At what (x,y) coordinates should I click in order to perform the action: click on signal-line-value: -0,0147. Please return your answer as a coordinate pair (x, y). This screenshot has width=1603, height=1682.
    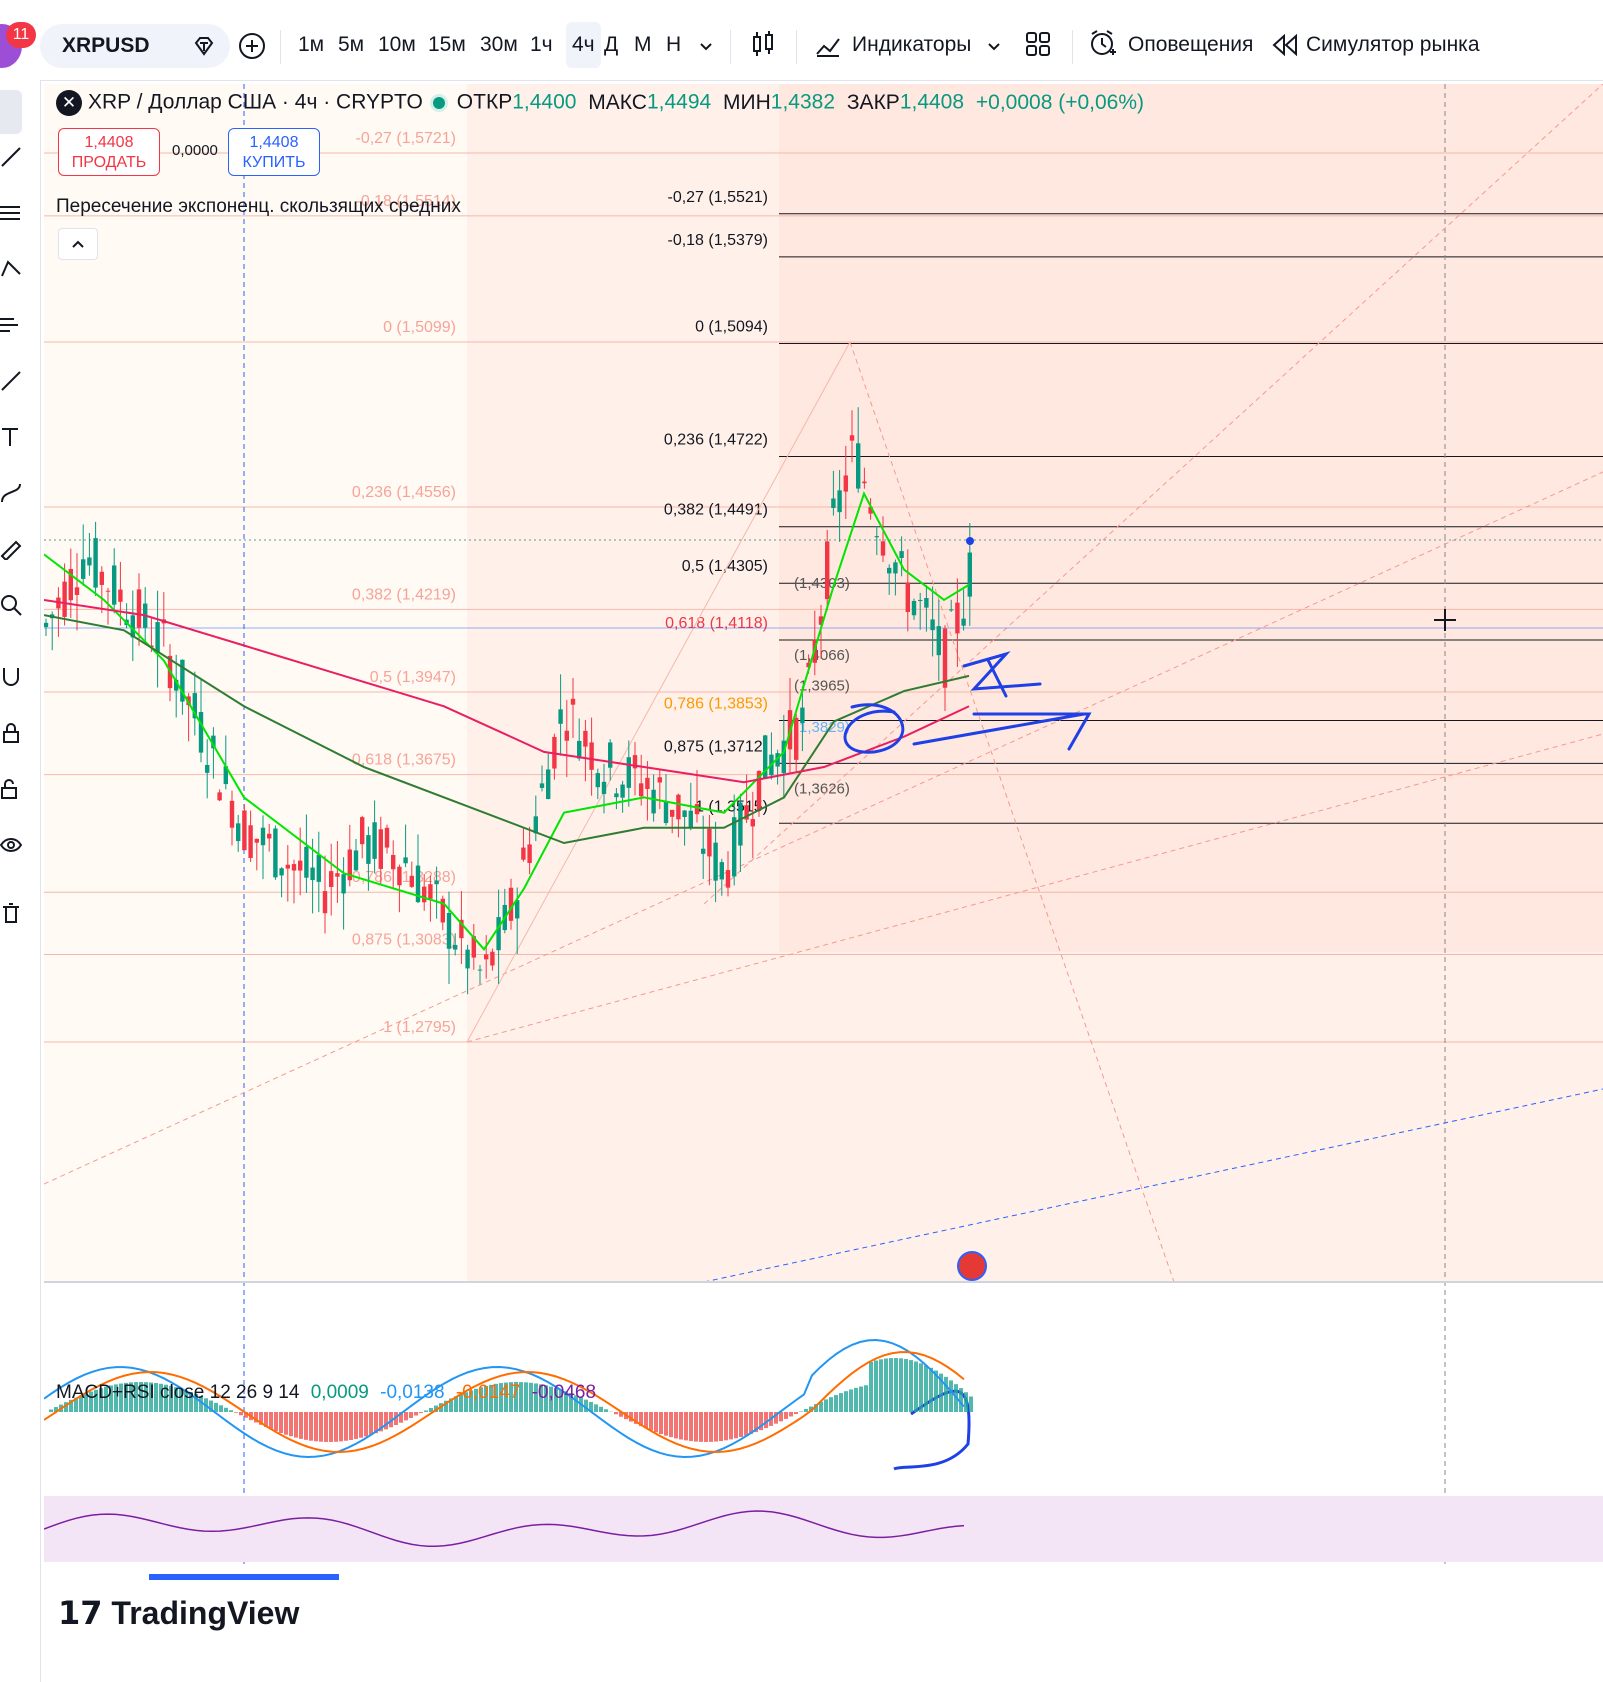
    Looking at the image, I should click on (488, 1392).